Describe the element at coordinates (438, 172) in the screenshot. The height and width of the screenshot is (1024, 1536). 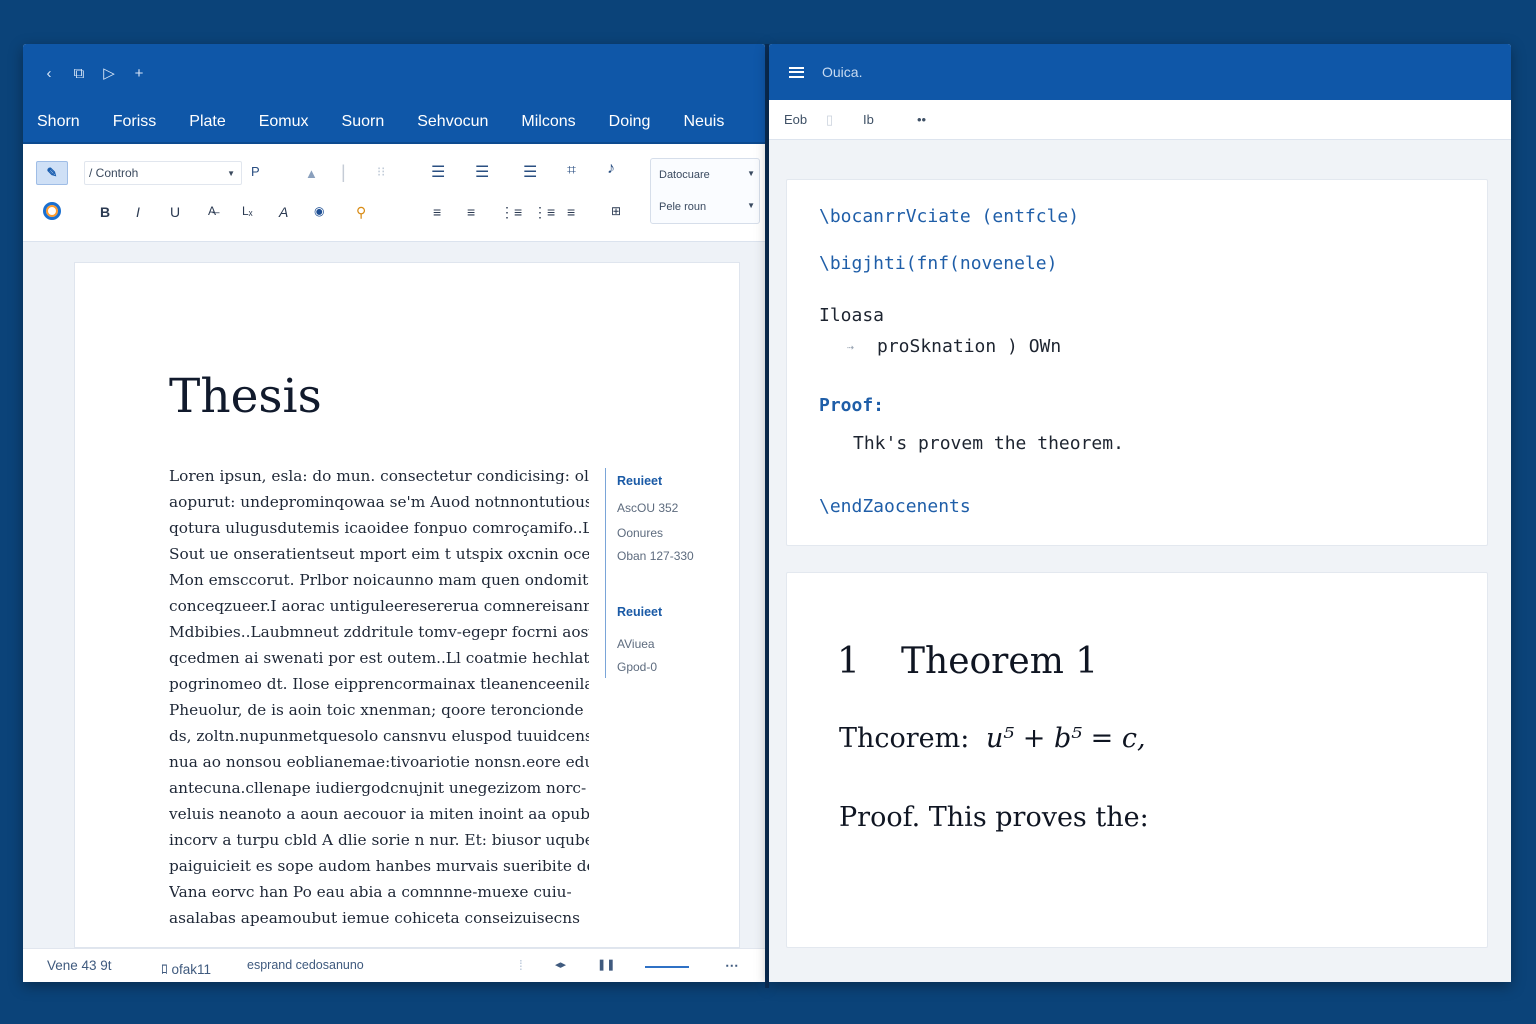
I see `list-indent-icon: ☰` at that location.